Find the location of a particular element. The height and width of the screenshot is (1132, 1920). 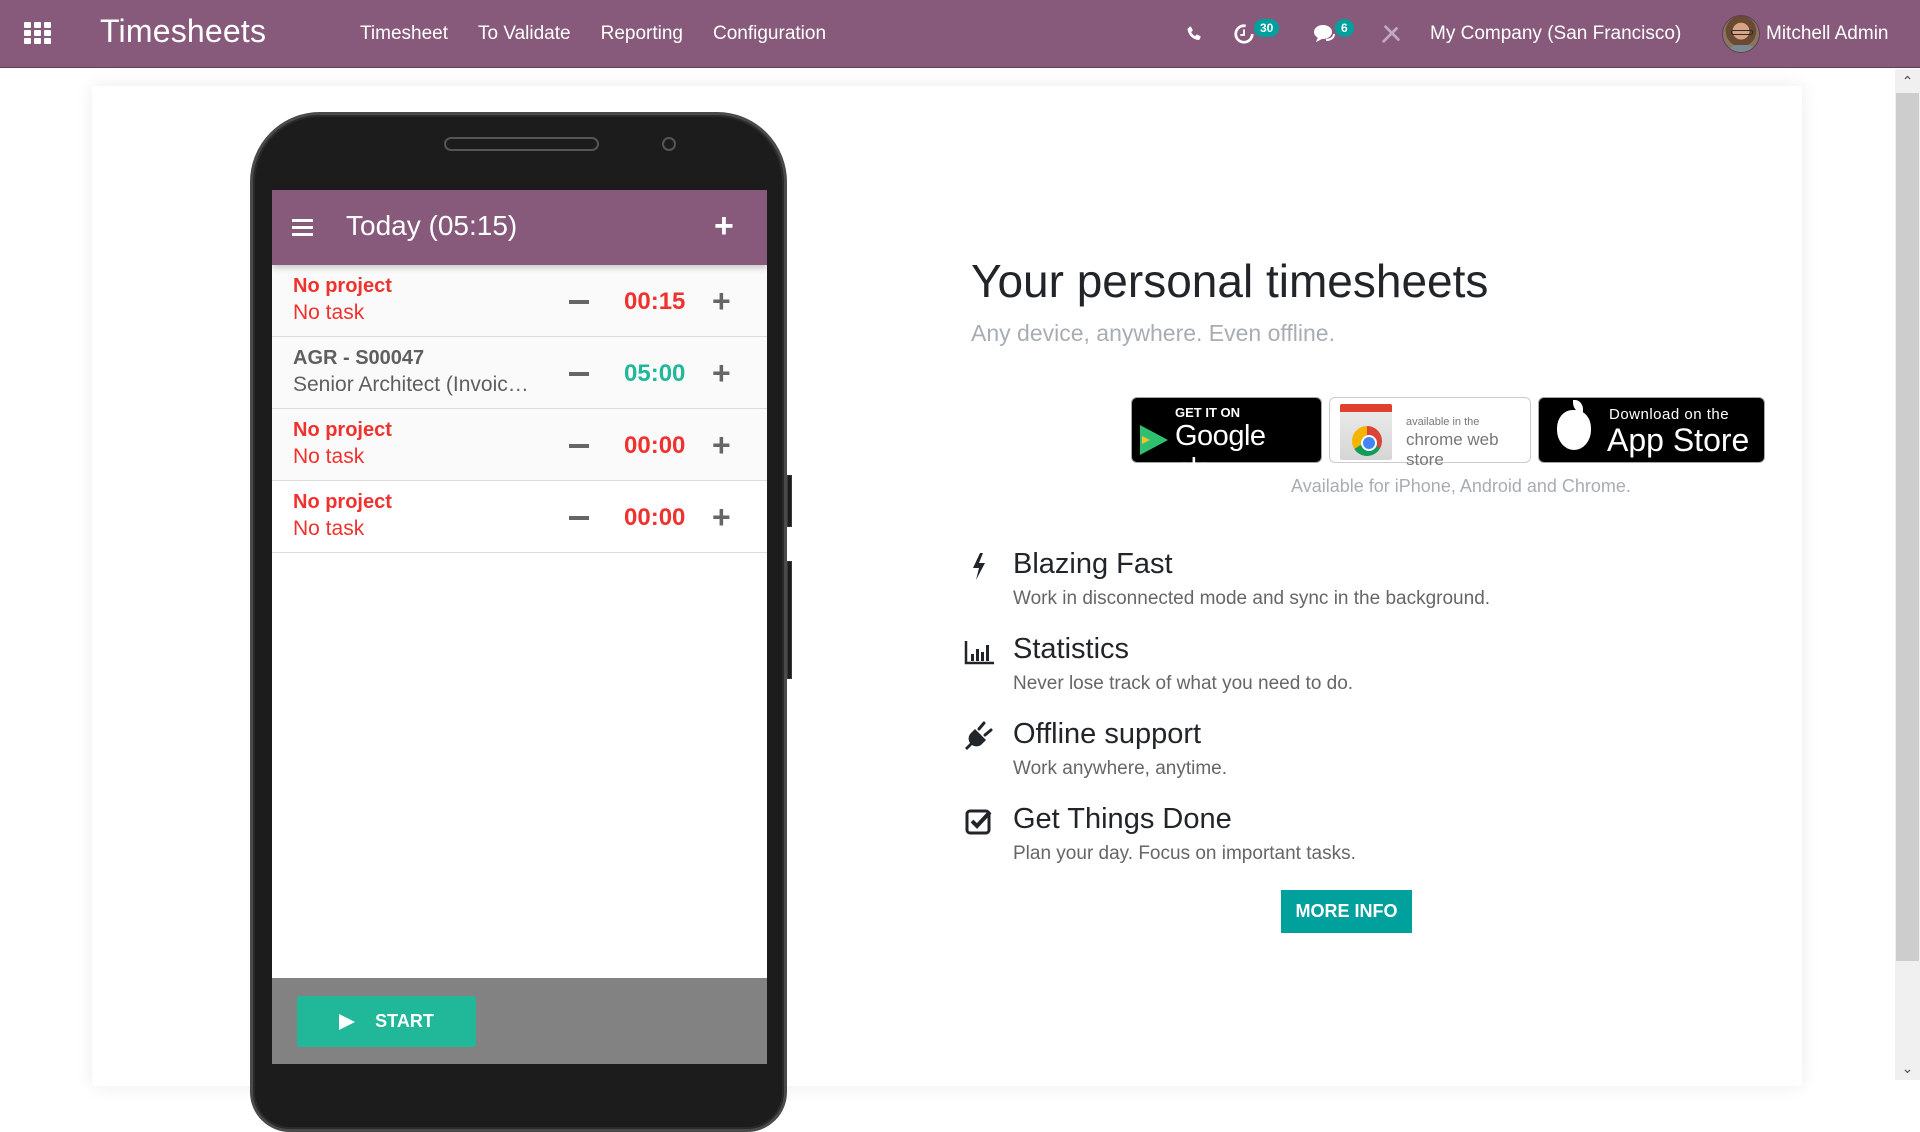

phone-speaker is located at coordinates (521, 144).